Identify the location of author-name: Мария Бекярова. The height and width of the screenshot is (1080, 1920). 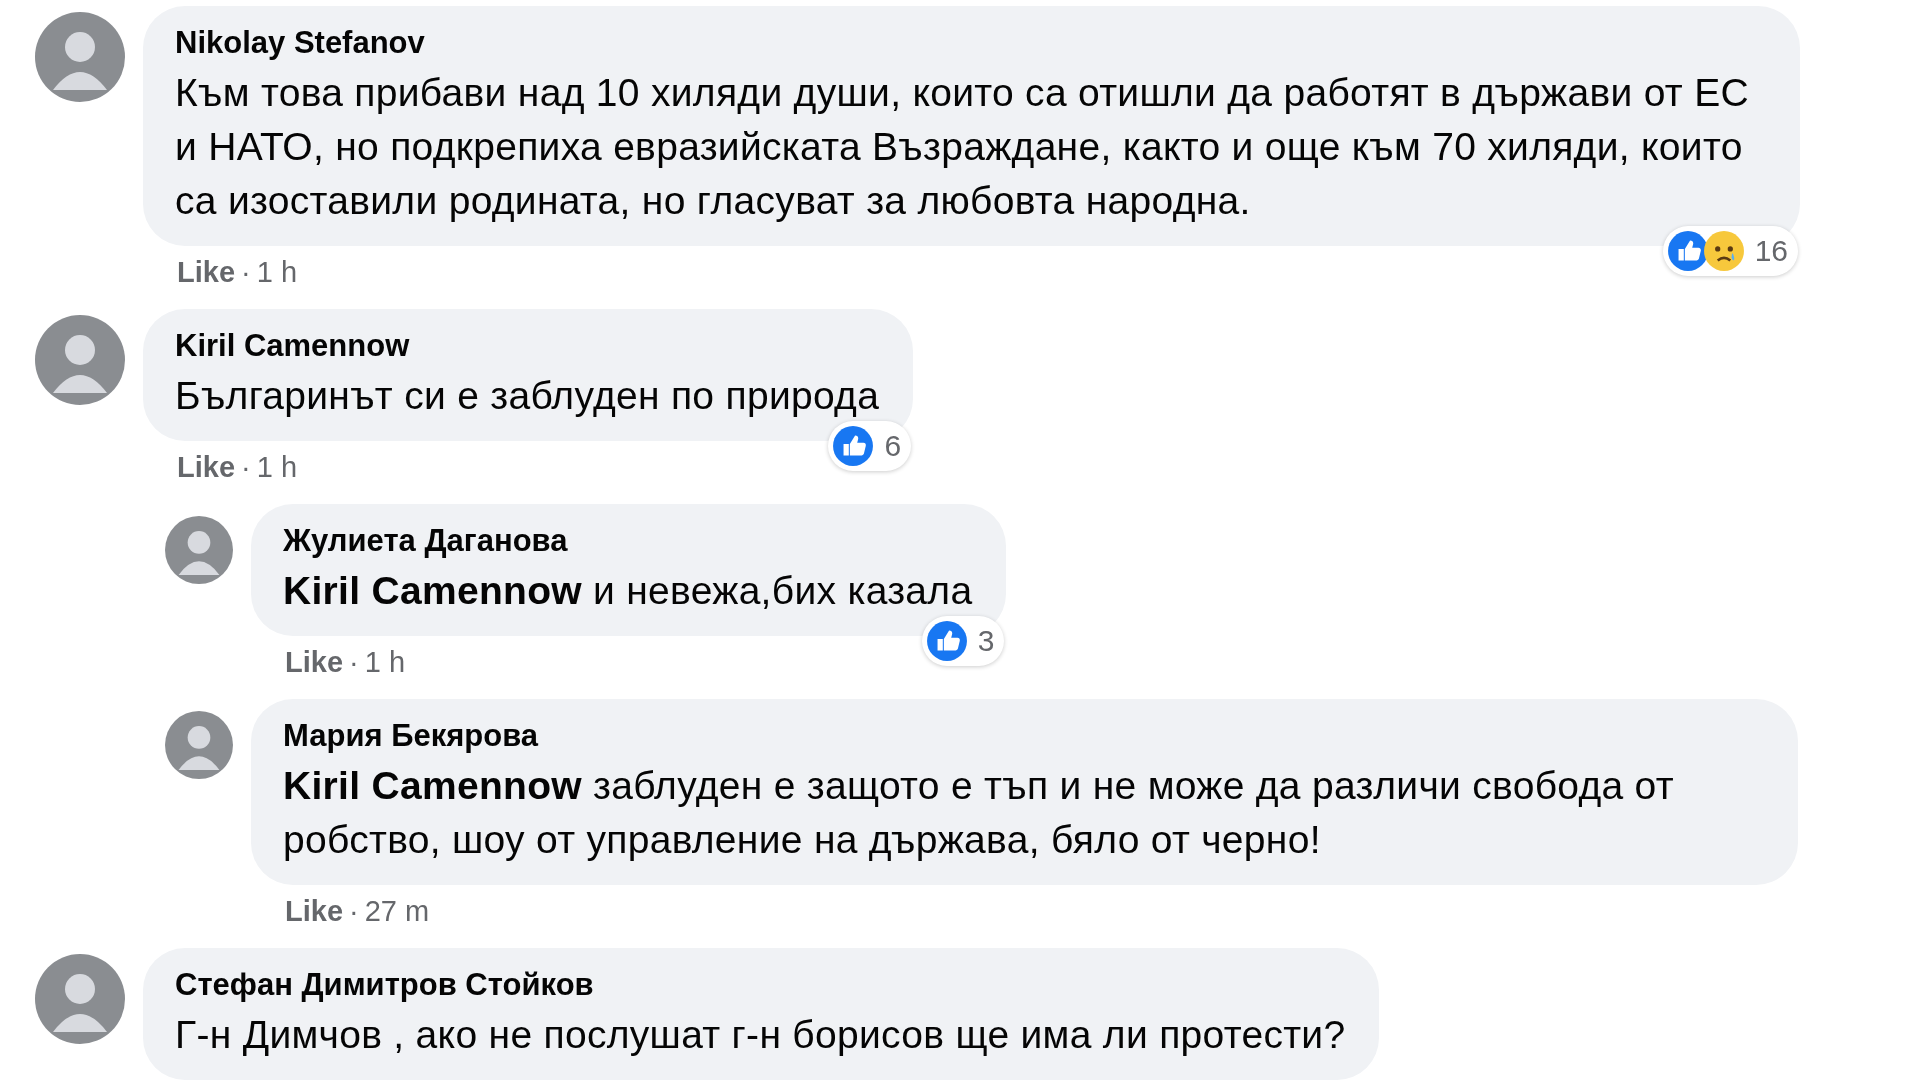
(1023, 736).